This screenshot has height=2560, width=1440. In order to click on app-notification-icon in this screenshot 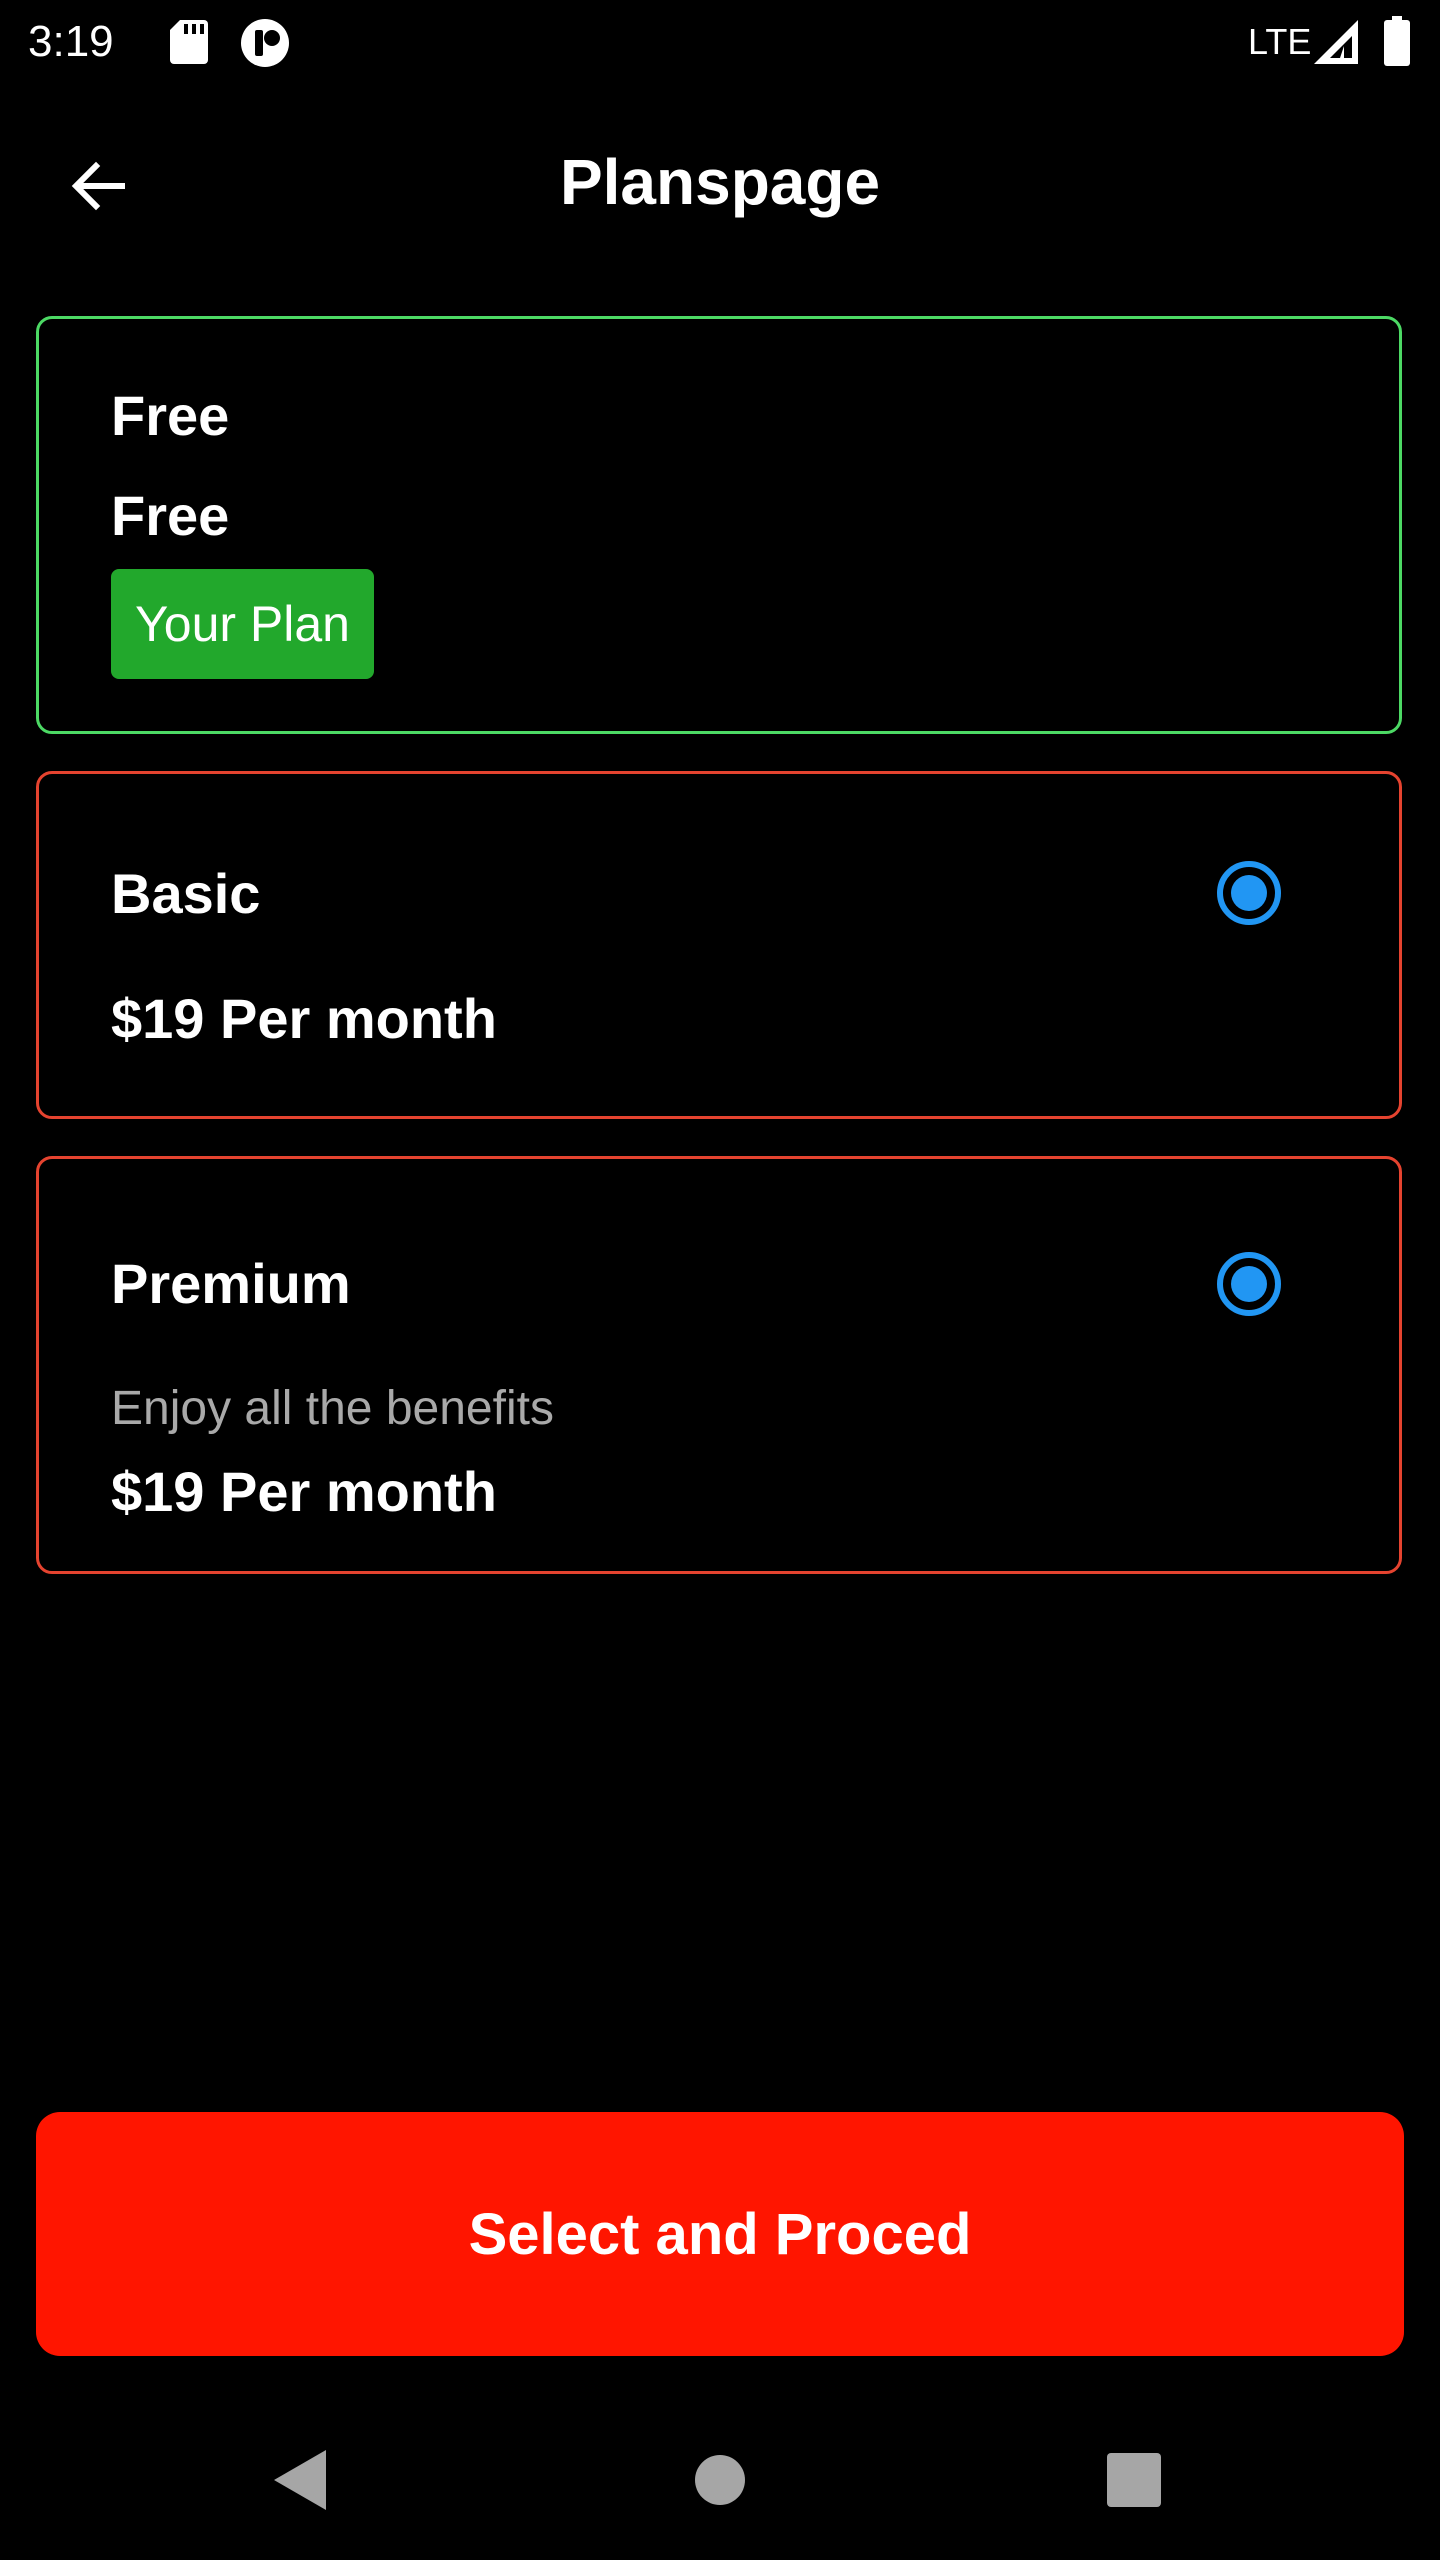, I will do `click(265, 43)`.